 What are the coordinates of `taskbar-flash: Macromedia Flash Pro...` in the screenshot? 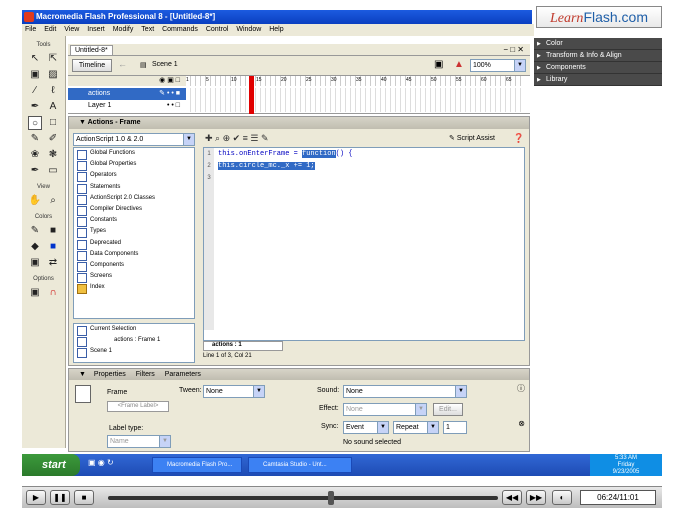 It's located at (197, 465).